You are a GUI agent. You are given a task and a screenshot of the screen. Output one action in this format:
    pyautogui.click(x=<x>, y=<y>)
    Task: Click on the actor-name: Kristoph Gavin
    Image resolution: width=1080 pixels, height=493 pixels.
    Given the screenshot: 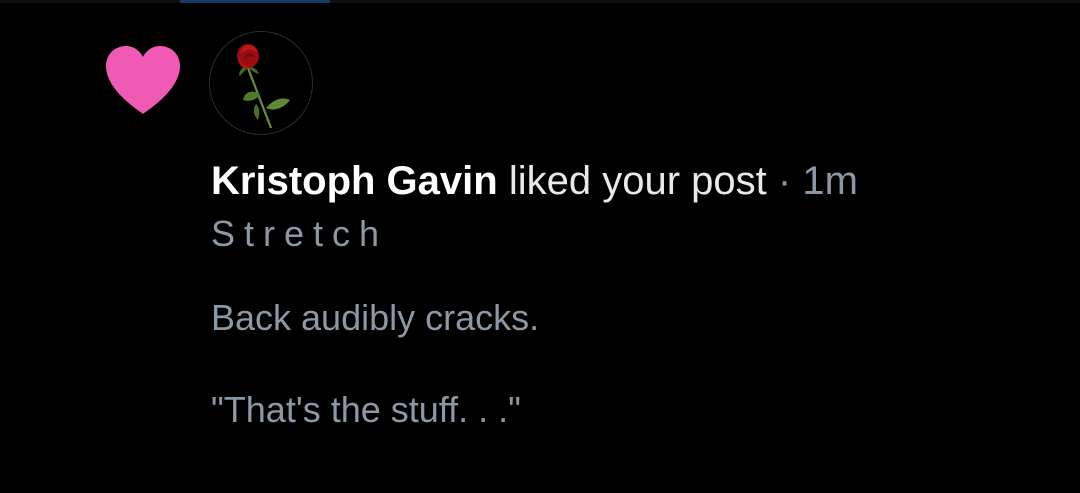 What is the action you would take?
    pyautogui.click(x=354, y=181)
    